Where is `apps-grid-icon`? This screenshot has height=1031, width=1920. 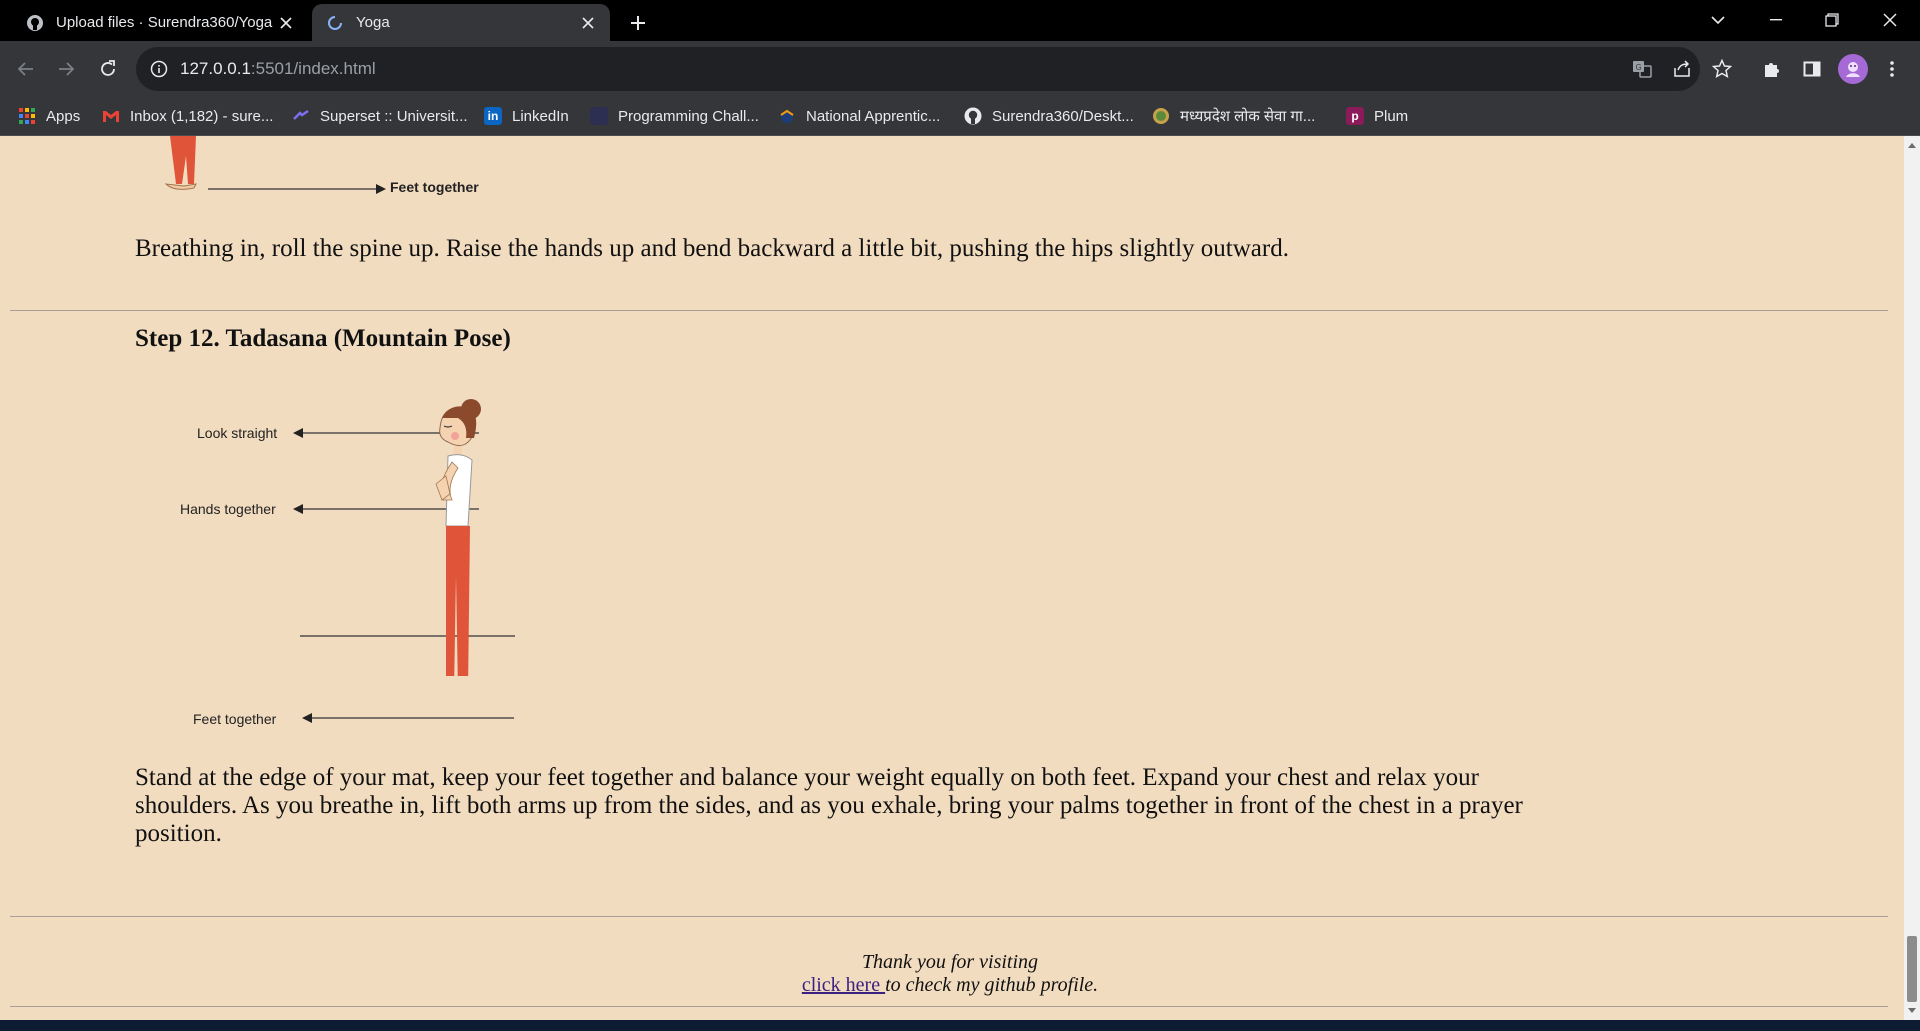 apps-grid-icon is located at coordinates (27, 116).